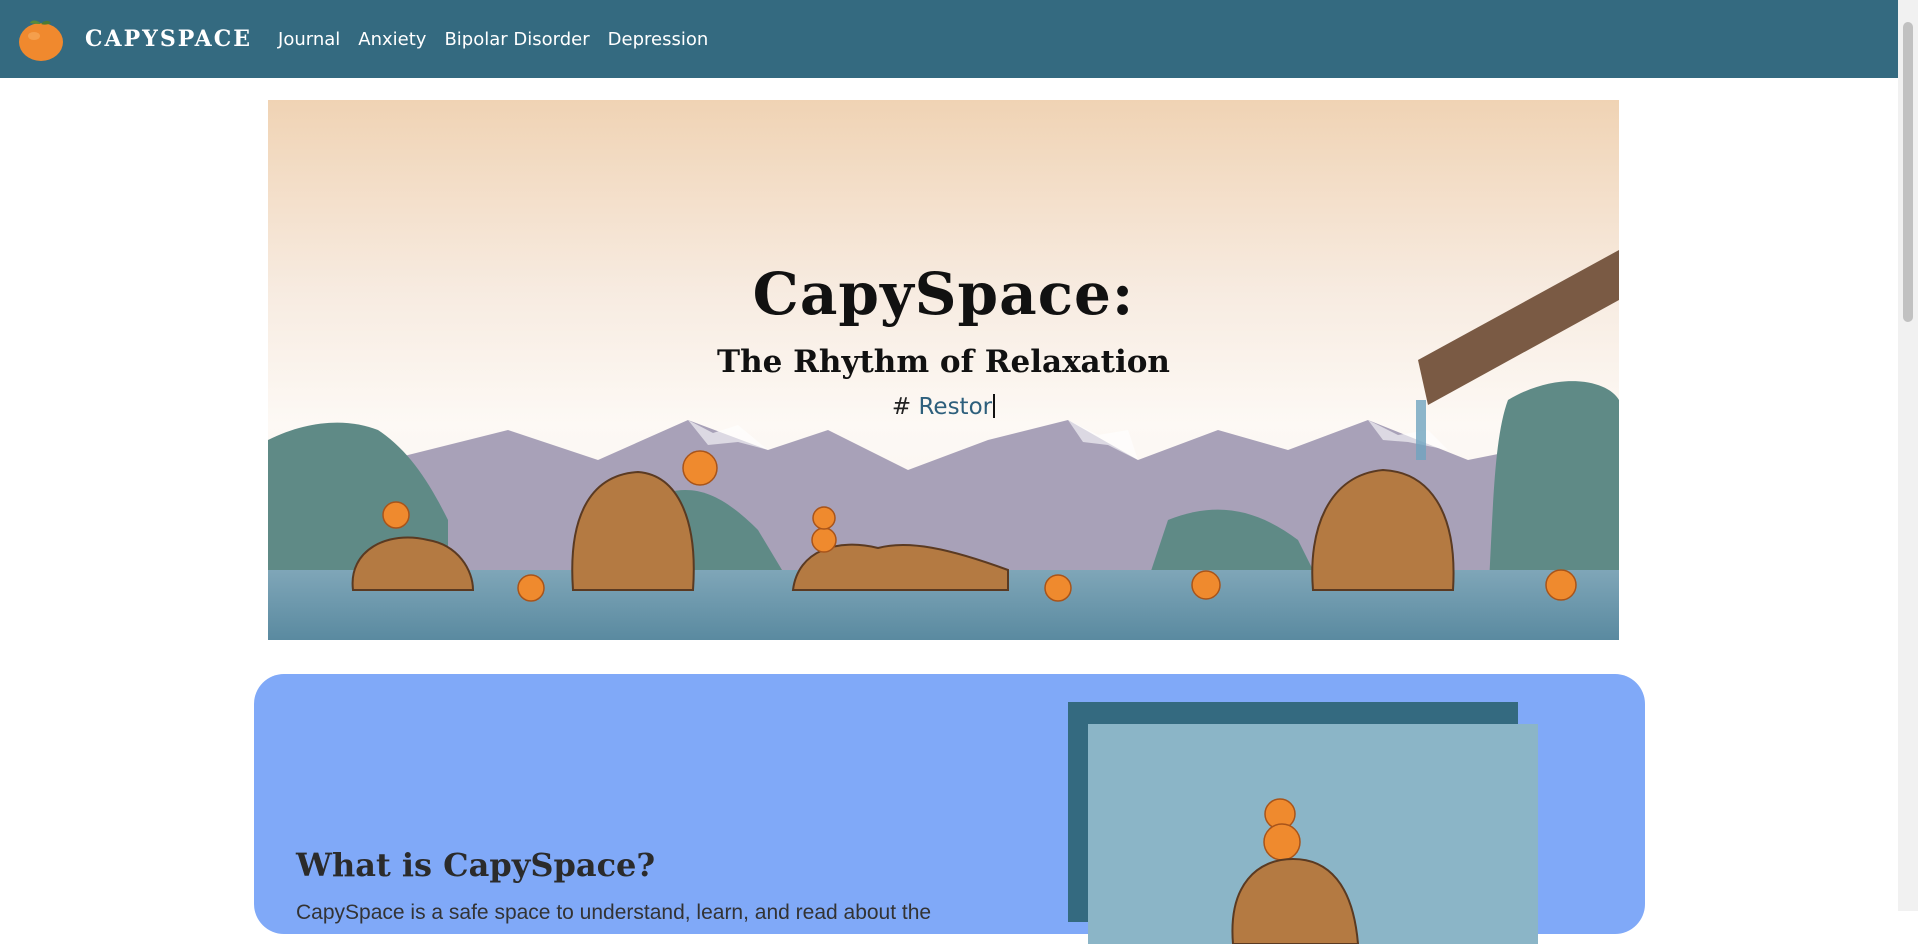  I want to click on hashtag-symbol: #, so click(901, 407).